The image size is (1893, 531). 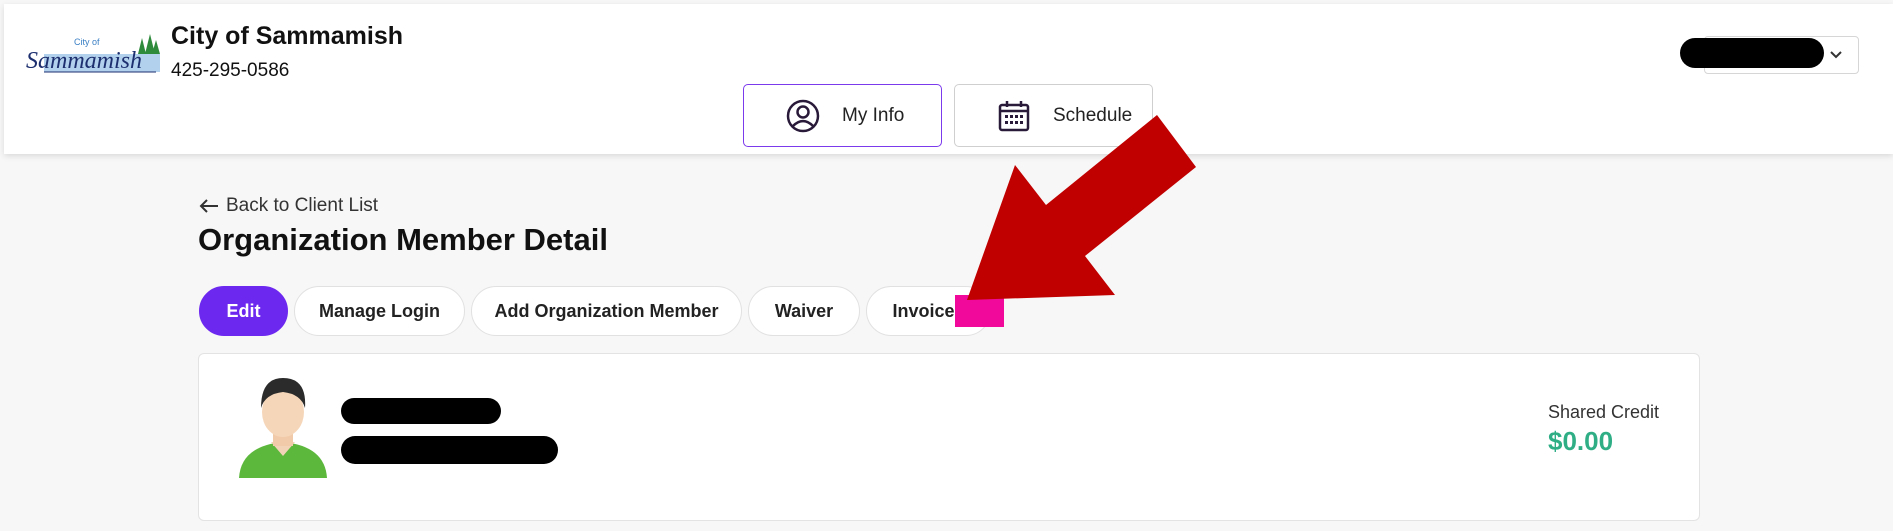 What do you see at coordinates (243, 311) in the screenshot?
I see `edit-button: Edit` at bounding box center [243, 311].